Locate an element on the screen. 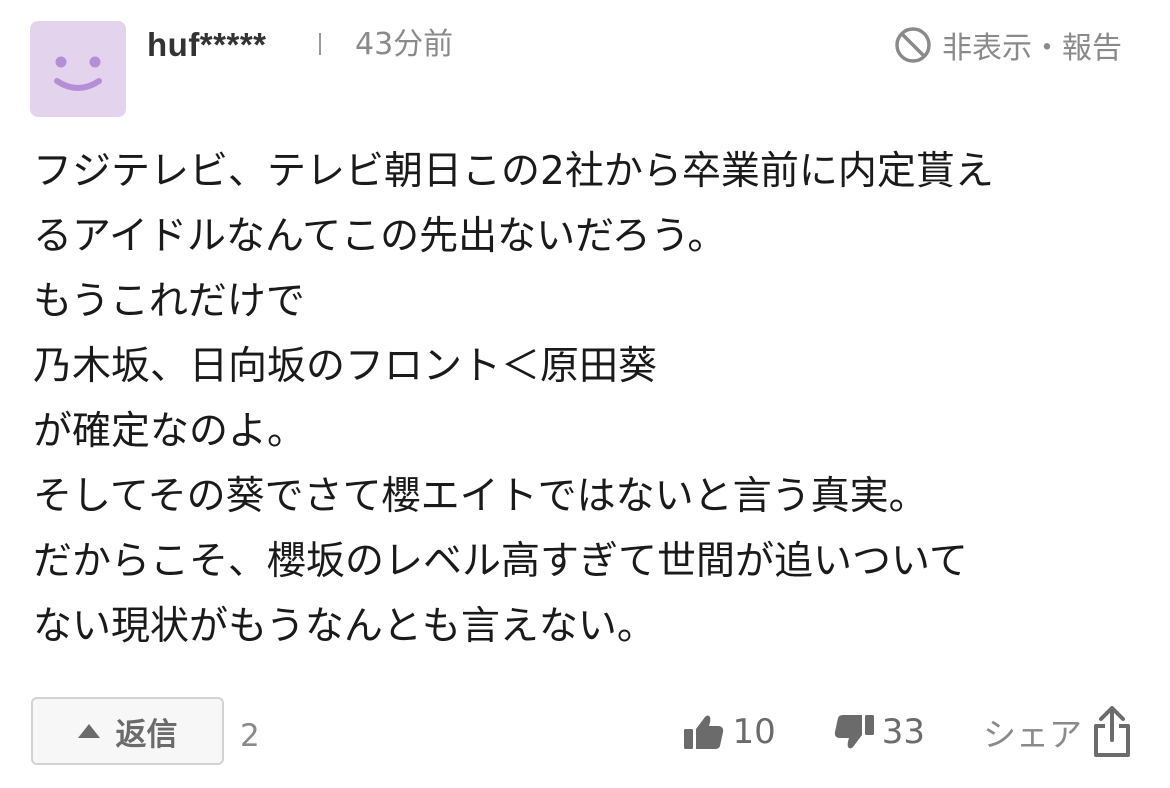  like-count: 10 is located at coordinates (754, 732).